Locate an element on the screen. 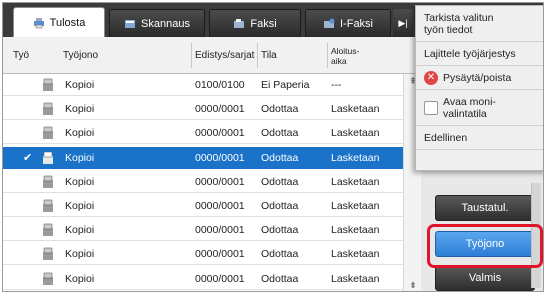 The height and width of the screenshot is (294, 546). menu-item-multi-select: Avaa moni- valintatila is located at coordinates (479, 108).